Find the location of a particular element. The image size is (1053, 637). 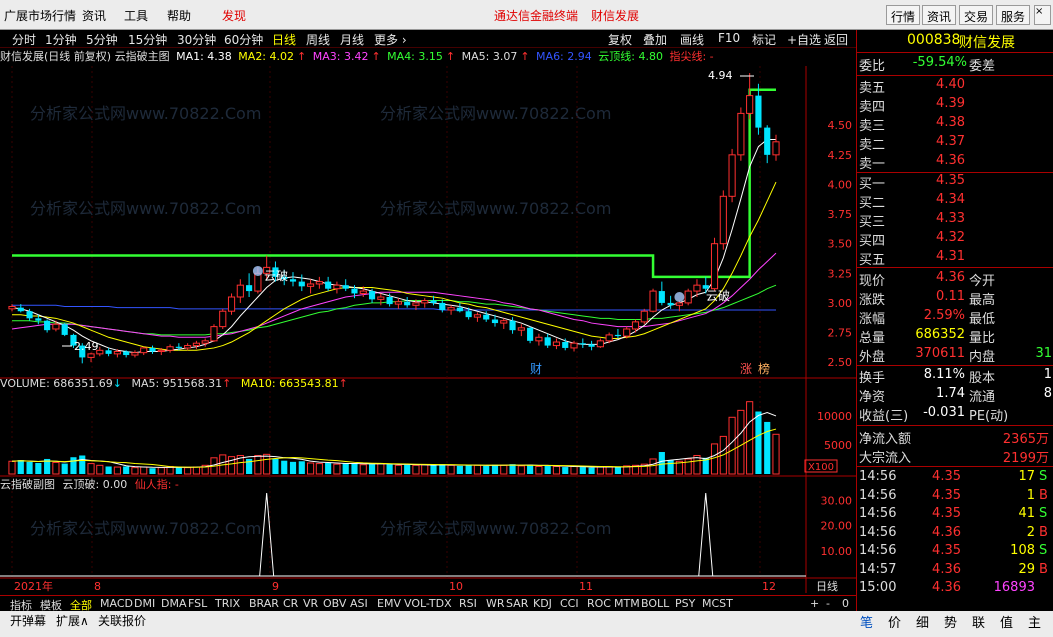

period-30min: 30分钟 is located at coordinates (196, 39).